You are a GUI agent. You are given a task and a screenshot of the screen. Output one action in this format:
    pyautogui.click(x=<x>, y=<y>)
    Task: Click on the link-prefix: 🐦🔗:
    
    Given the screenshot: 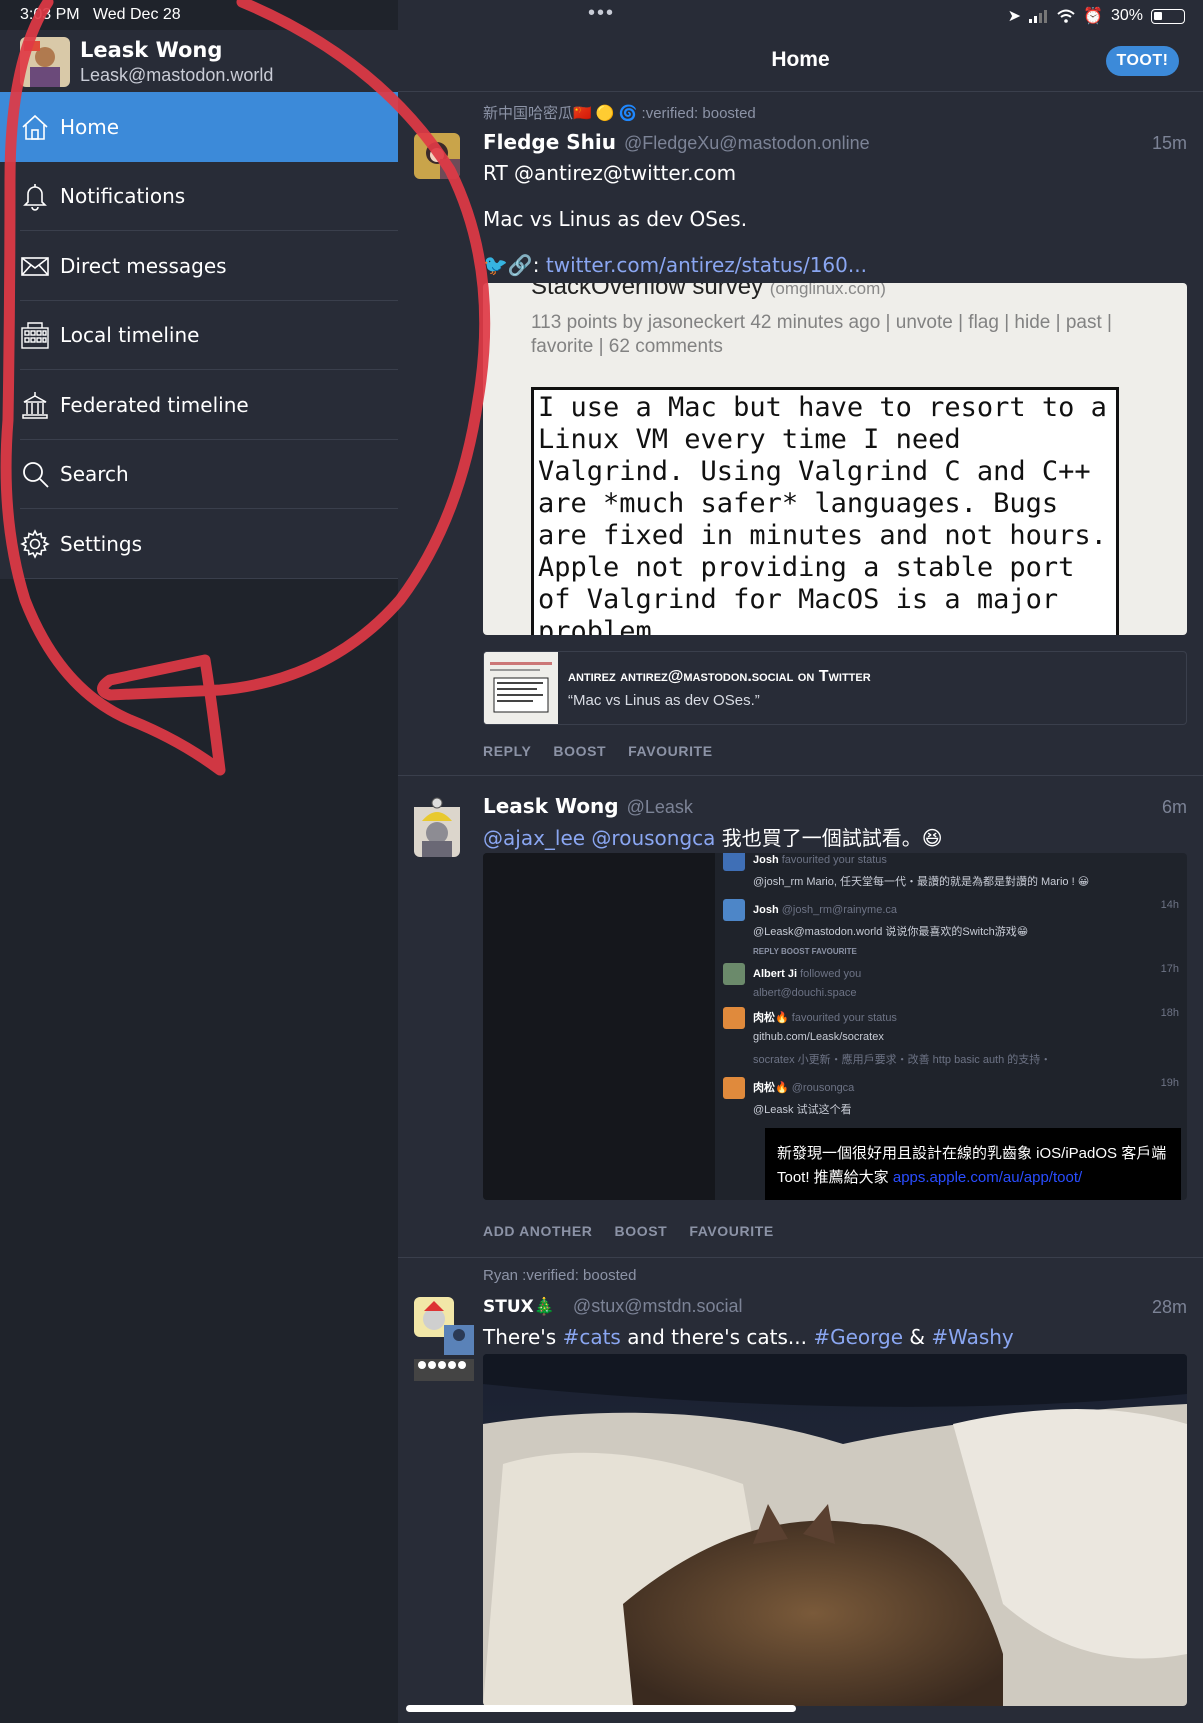 What is the action you would take?
    pyautogui.click(x=514, y=265)
    